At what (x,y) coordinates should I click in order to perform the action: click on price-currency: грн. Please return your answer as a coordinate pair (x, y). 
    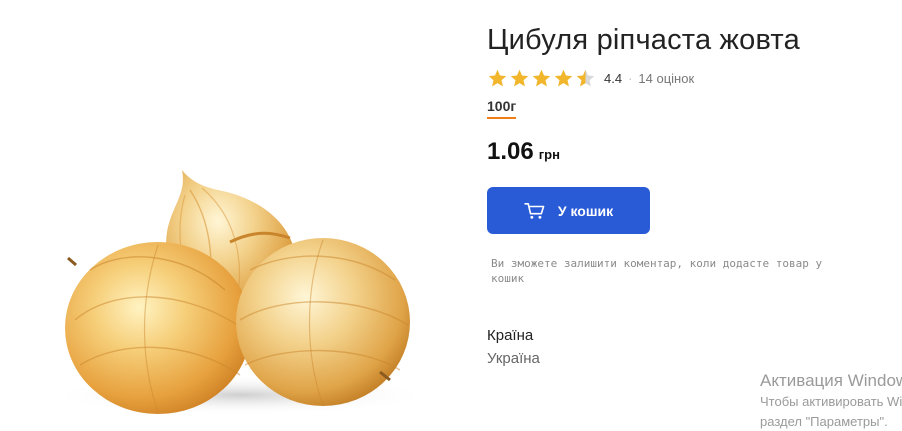
    Looking at the image, I should click on (549, 154).